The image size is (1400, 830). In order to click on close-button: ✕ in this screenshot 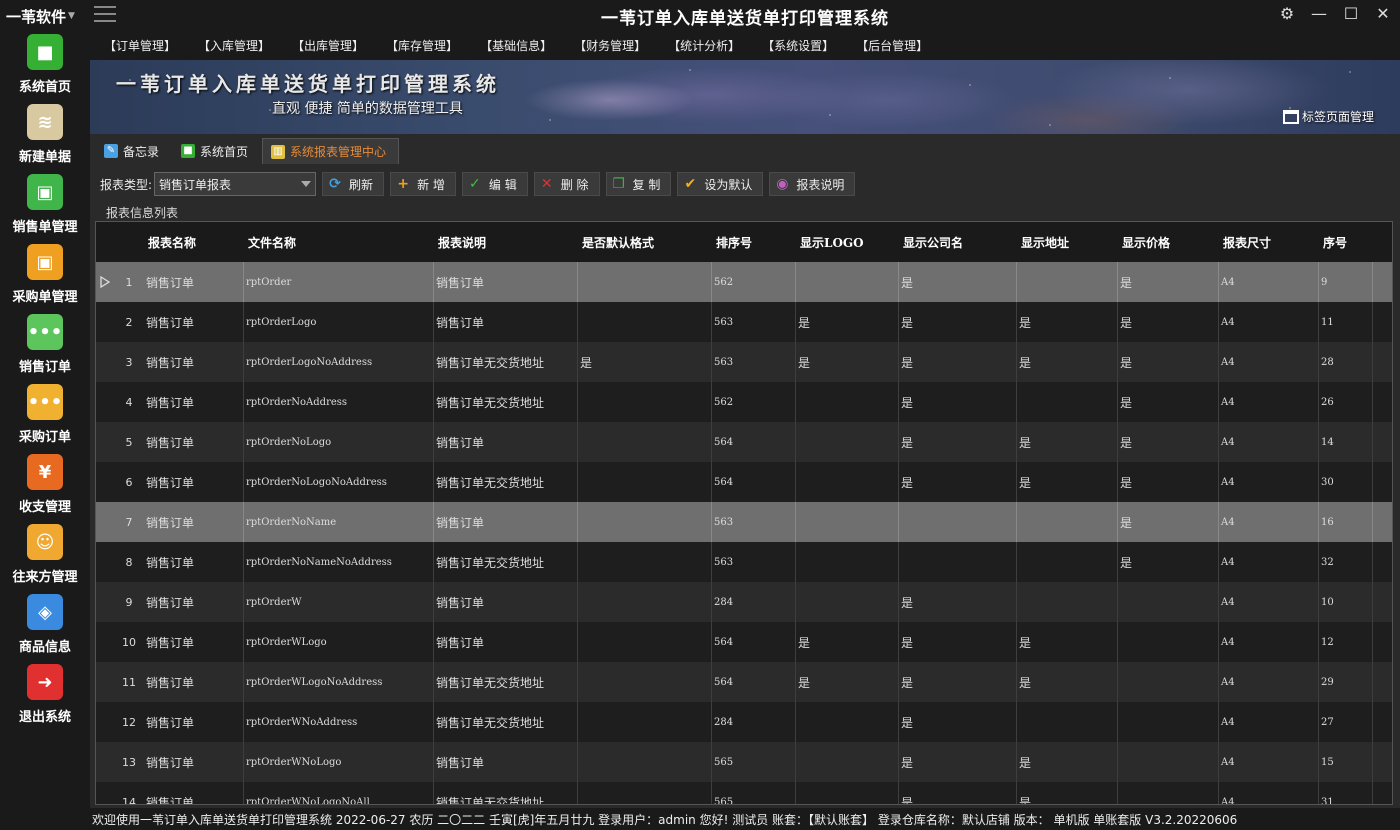, I will do `click(1383, 13)`.